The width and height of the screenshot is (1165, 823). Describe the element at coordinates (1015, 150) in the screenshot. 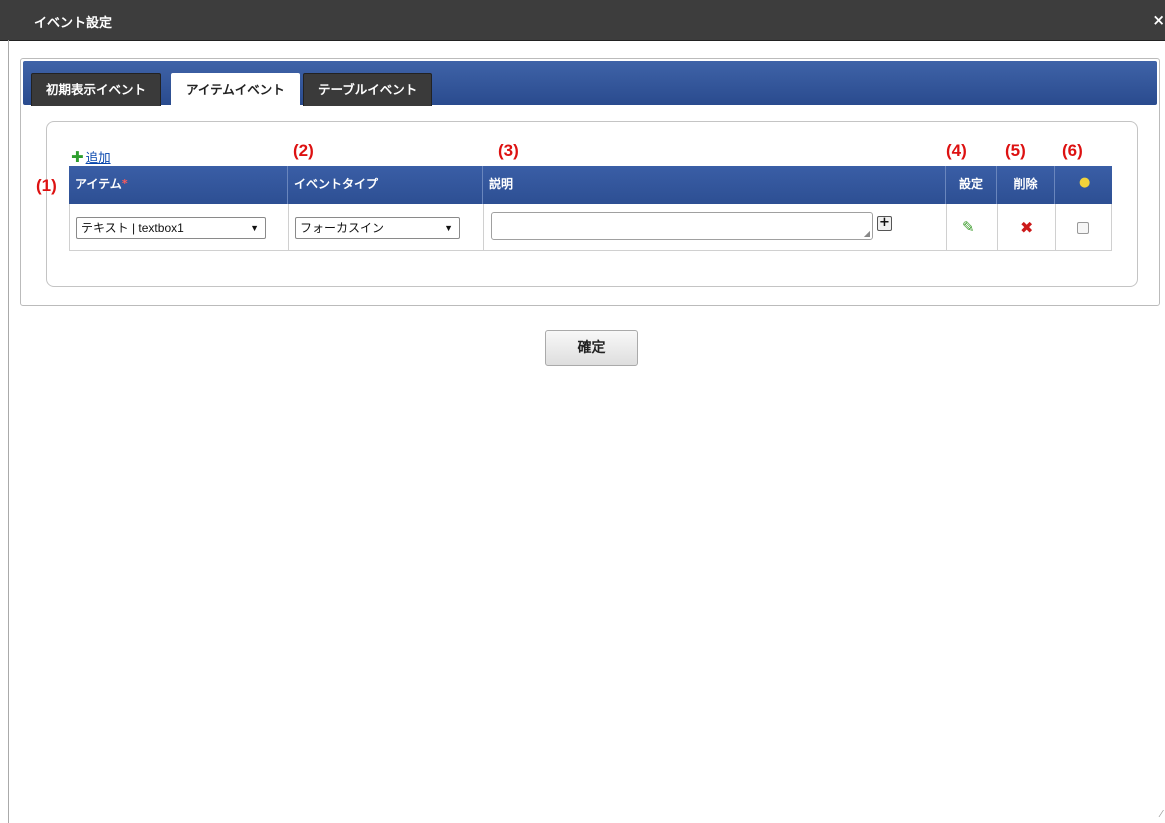

I see `annotation-5: (5)` at that location.